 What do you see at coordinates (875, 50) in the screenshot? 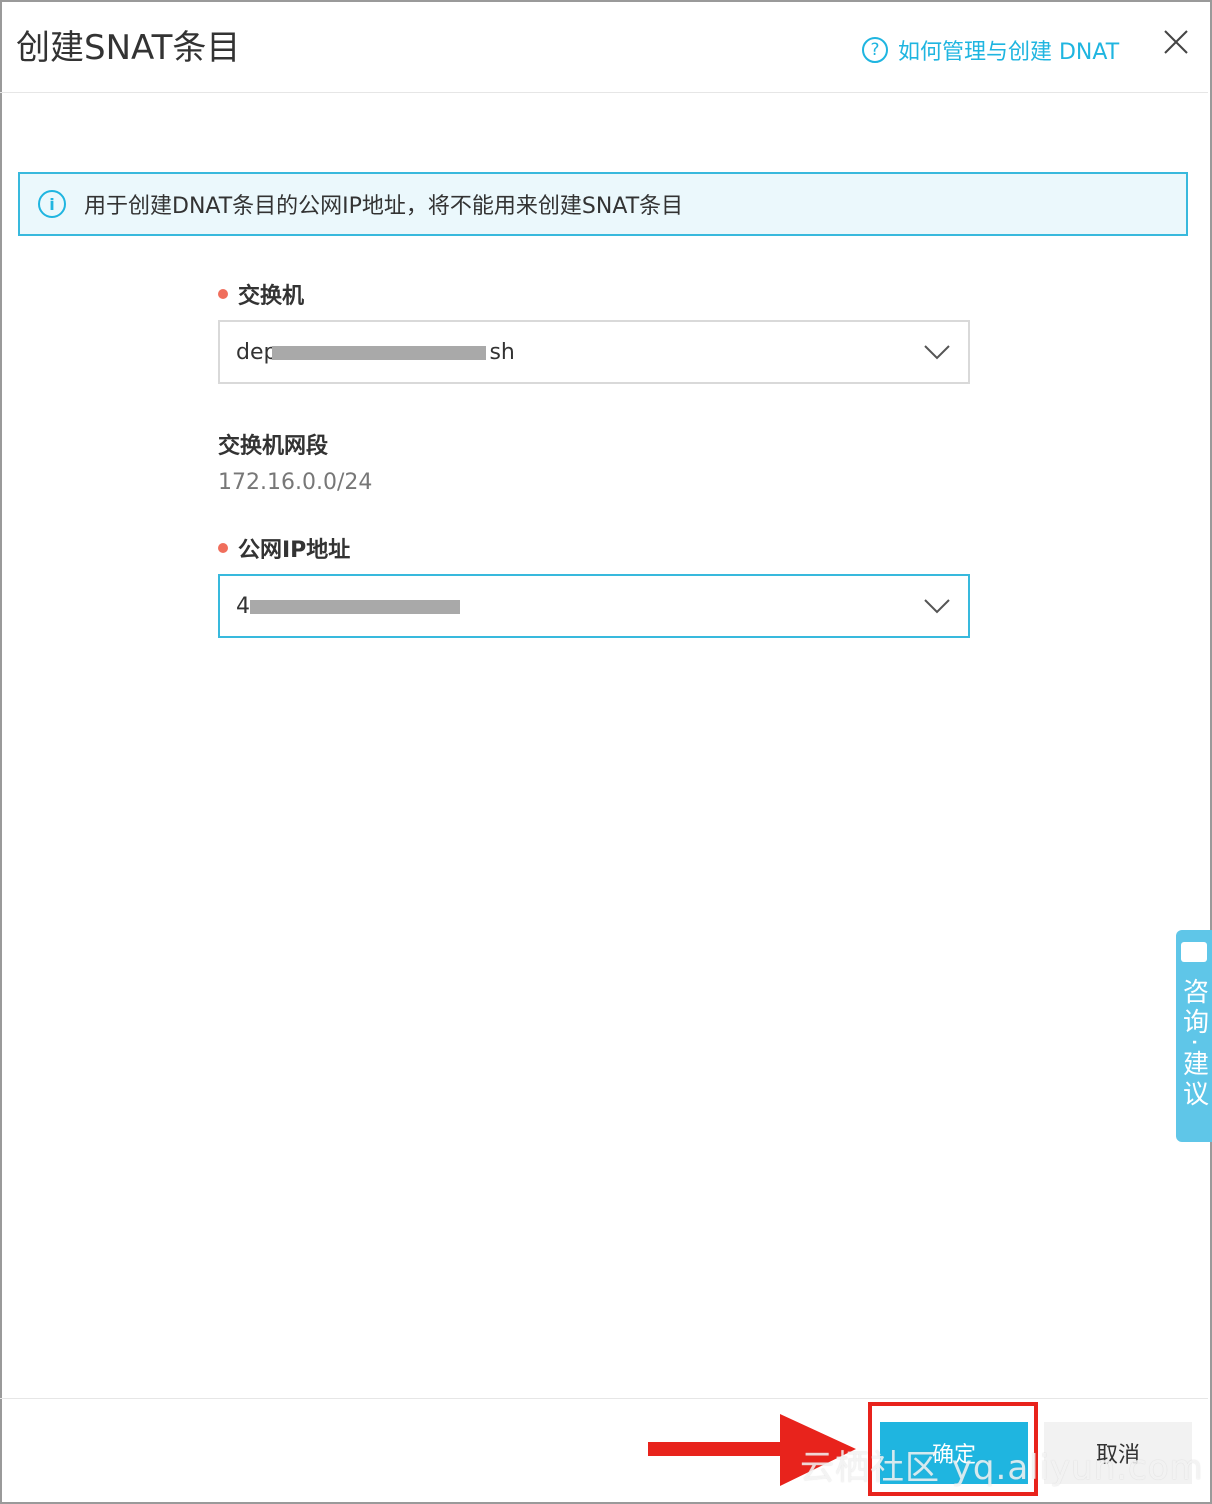
I see `question-circle-icon: ?` at bounding box center [875, 50].